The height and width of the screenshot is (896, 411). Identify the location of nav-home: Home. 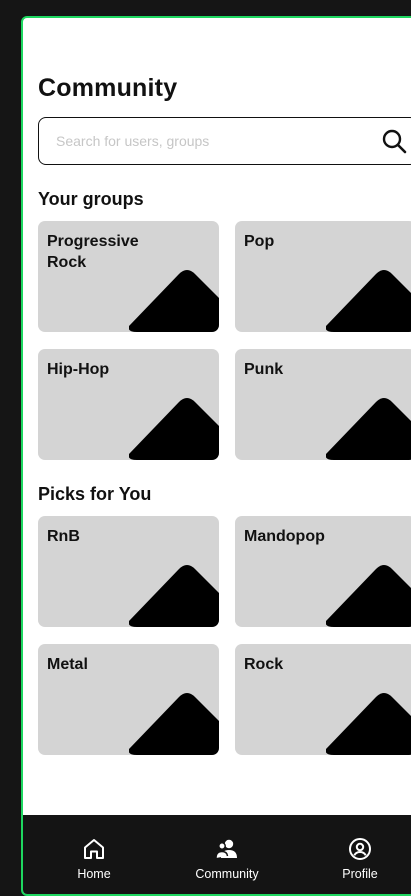
(94, 859).